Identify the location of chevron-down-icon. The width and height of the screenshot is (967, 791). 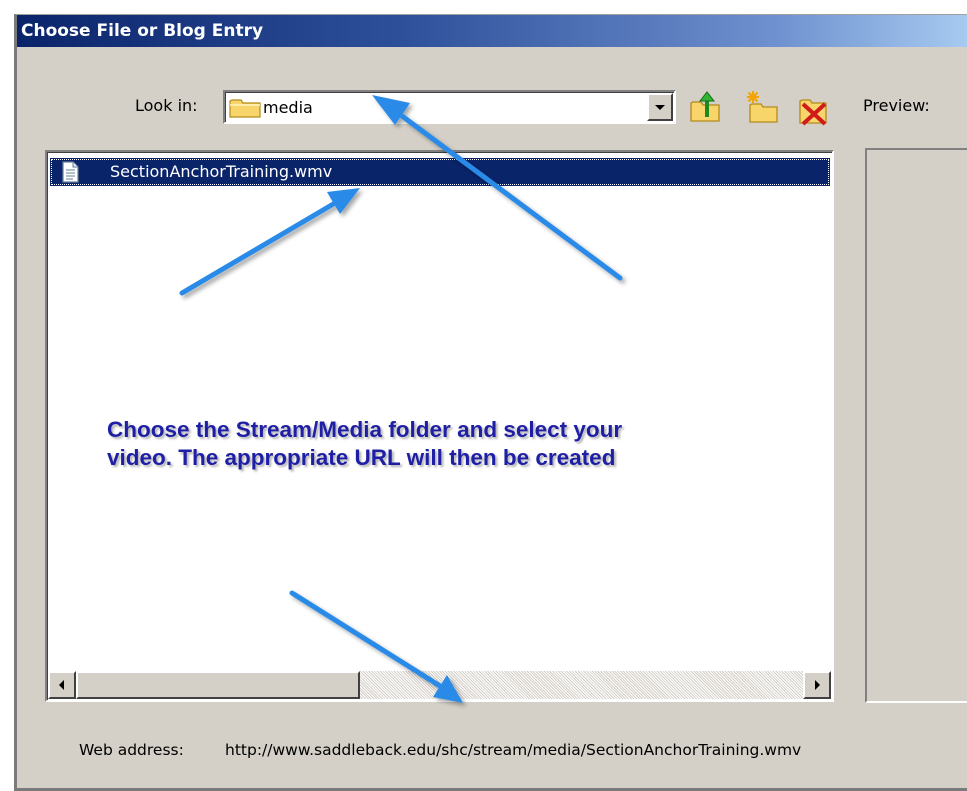
(660, 107).